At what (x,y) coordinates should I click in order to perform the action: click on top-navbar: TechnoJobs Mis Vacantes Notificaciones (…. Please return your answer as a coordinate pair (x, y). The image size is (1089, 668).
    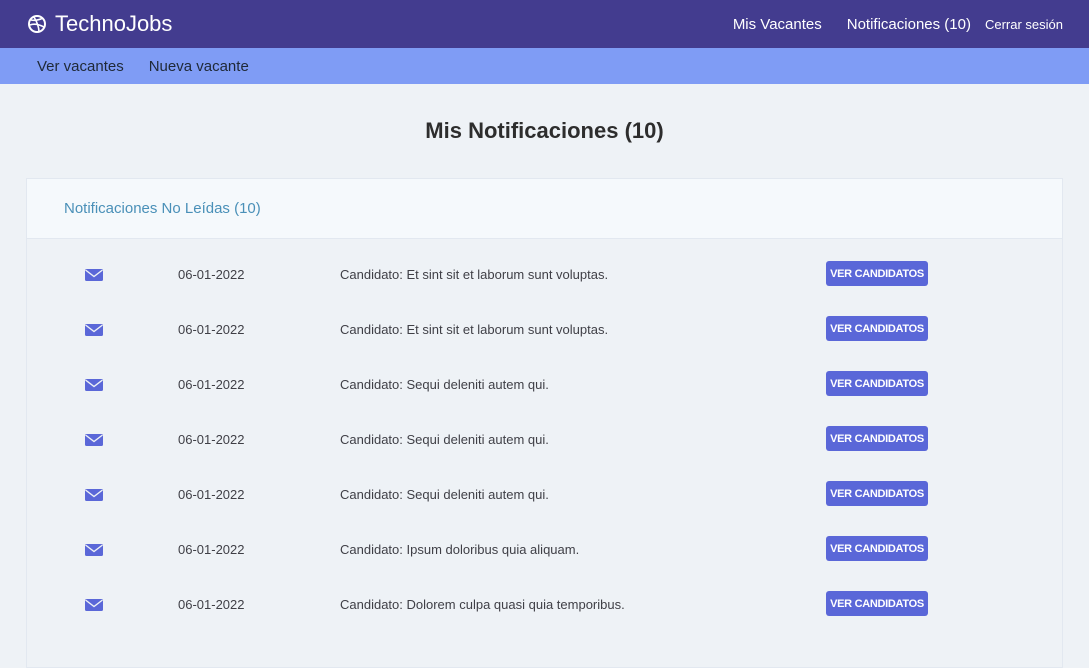
    Looking at the image, I should click on (544, 24).